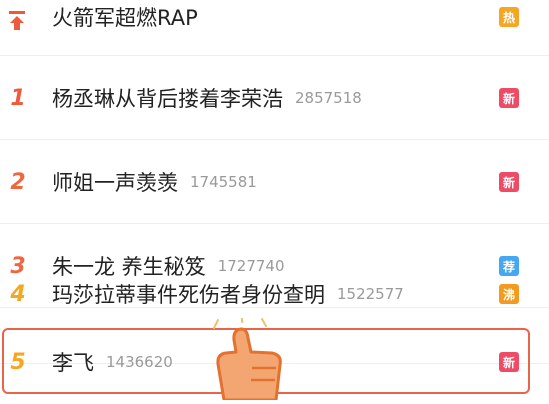 The width and height of the screenshot is (549, 404). I want to click on item-title: 李飞, so click(73, 363).